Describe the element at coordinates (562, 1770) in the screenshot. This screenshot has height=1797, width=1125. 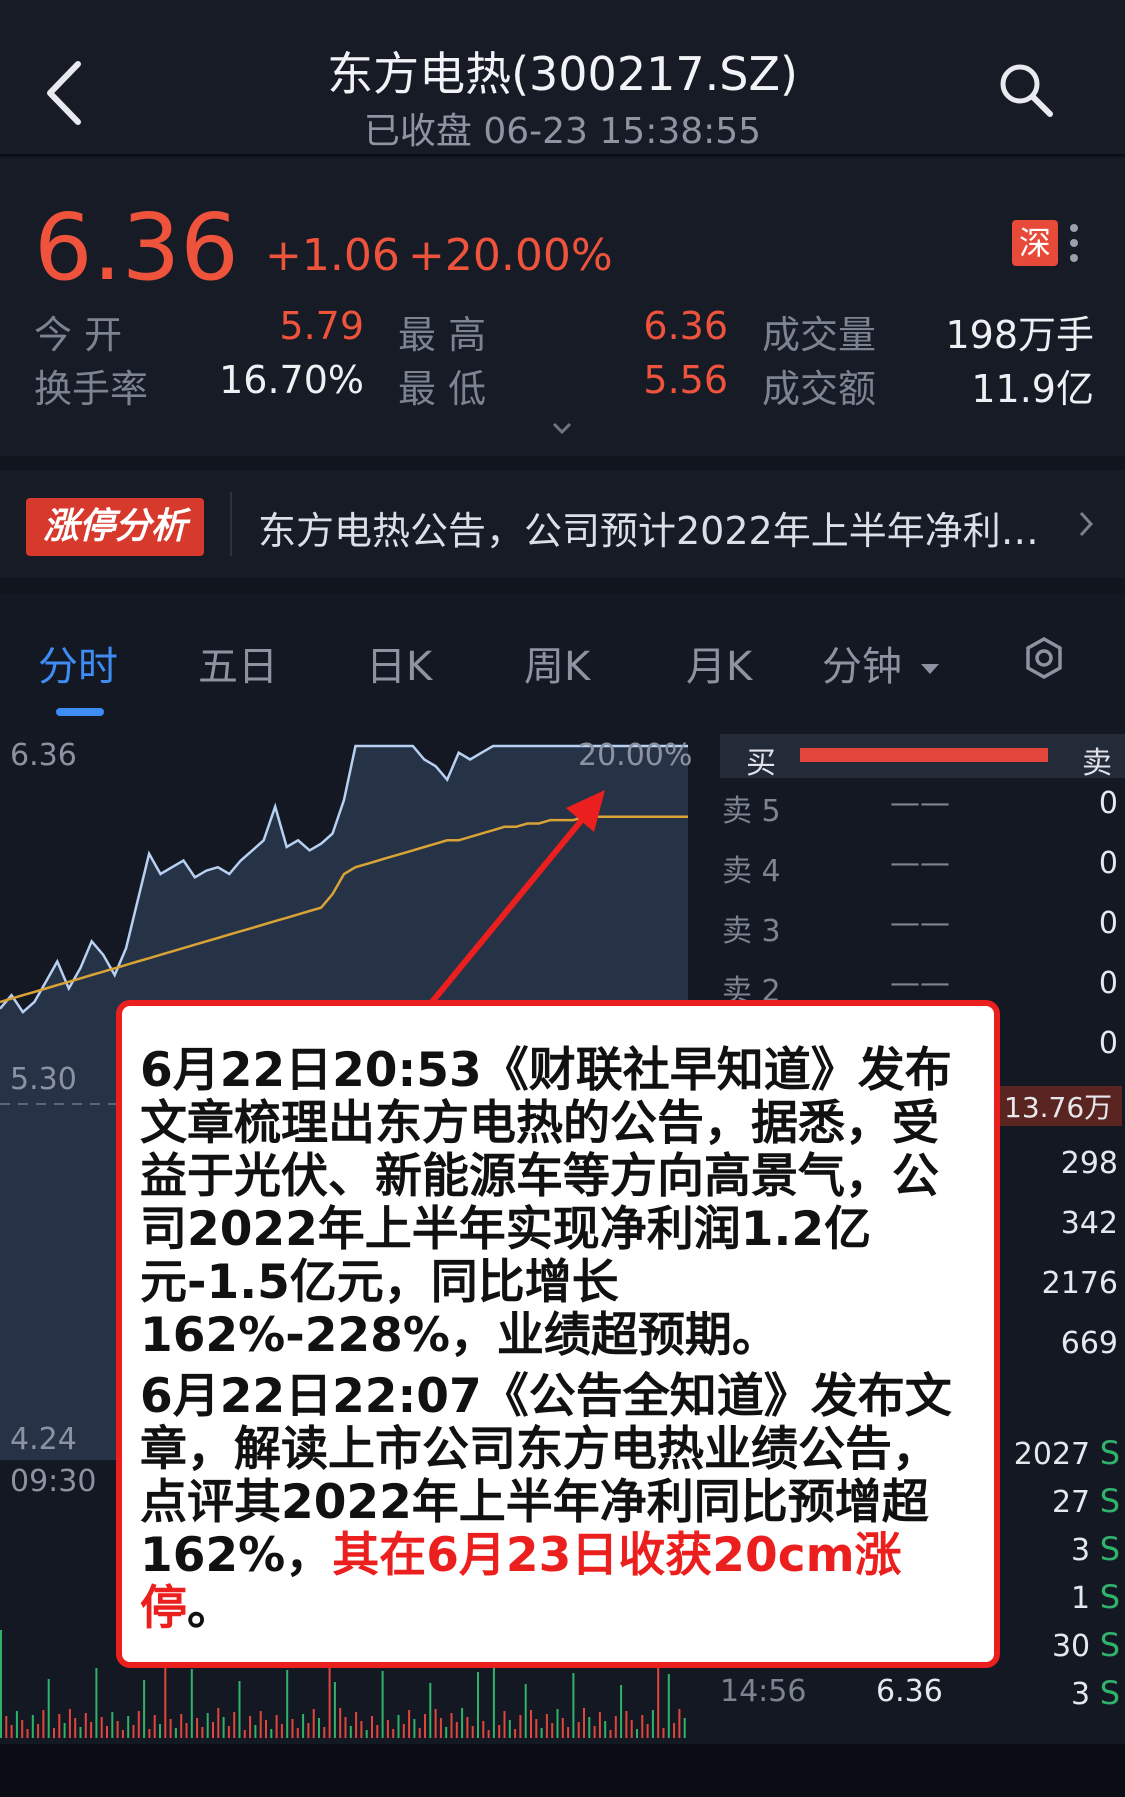
I see `bottom-bar` at that location.